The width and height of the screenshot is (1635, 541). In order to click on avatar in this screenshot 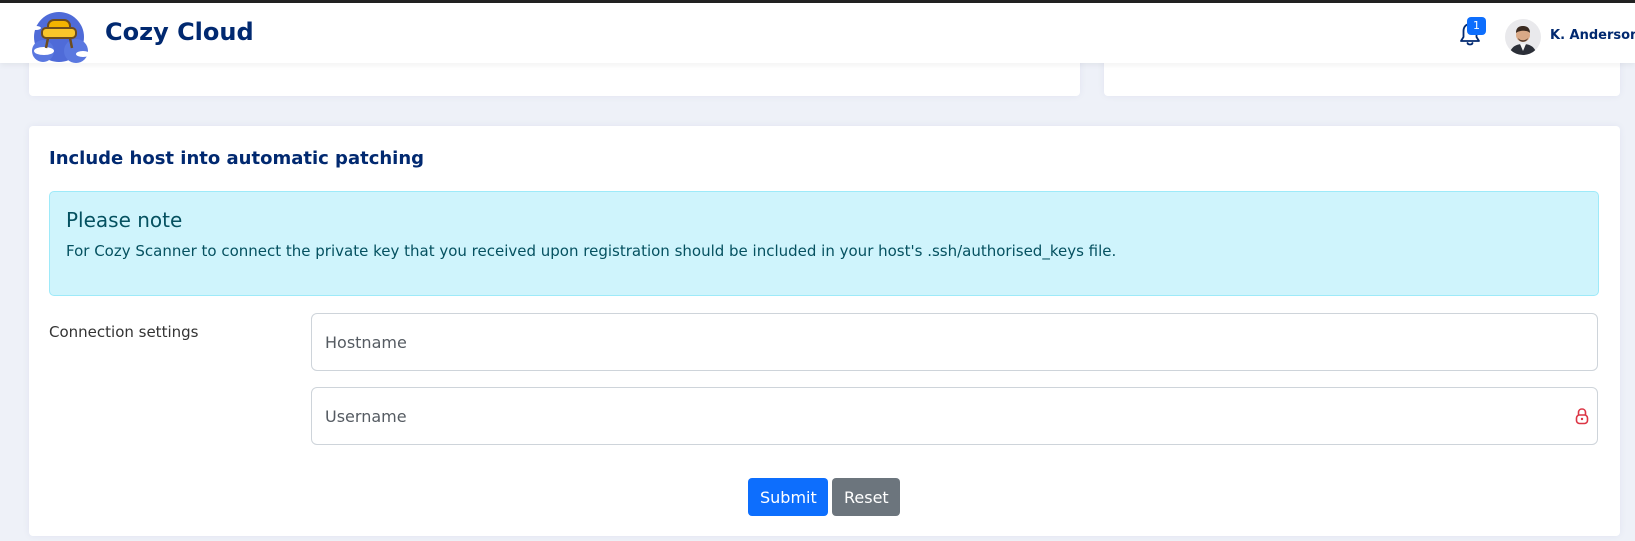, I will do `click(1523, 37)`.